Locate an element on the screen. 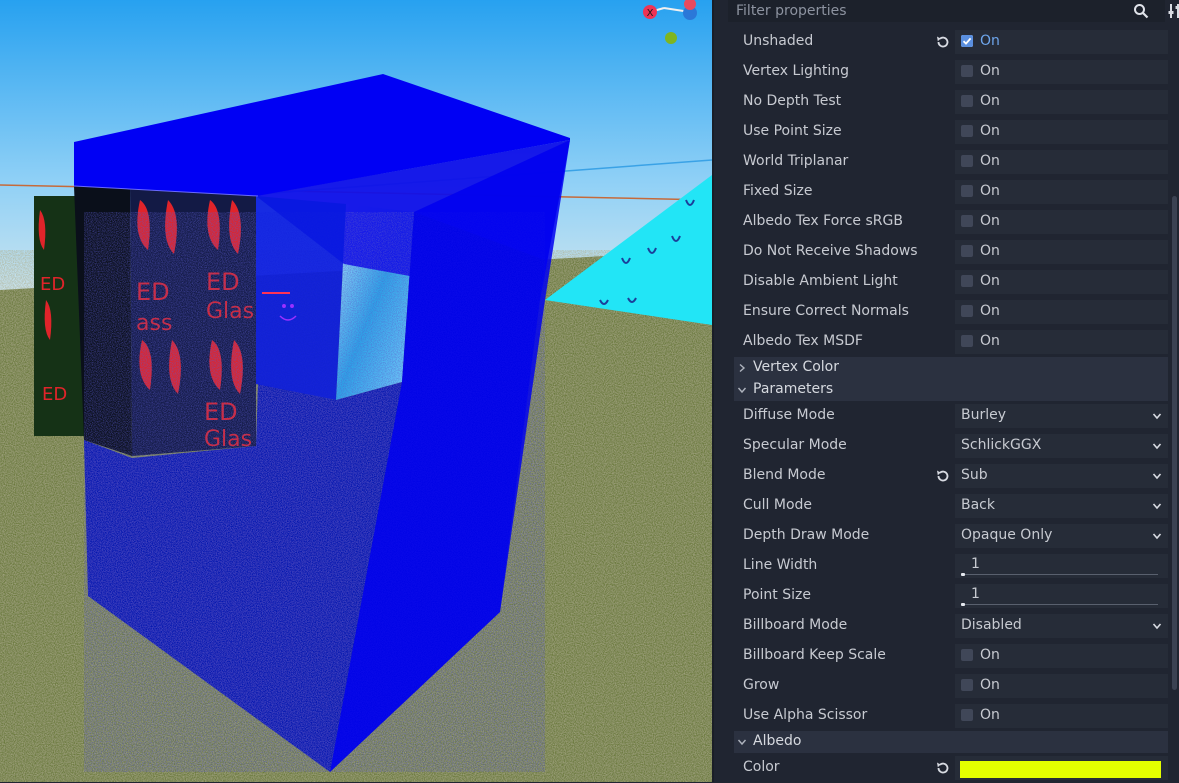 This screenshot has width=1179, height=783. select-value: Disabled is located at coordinates (991, 625).